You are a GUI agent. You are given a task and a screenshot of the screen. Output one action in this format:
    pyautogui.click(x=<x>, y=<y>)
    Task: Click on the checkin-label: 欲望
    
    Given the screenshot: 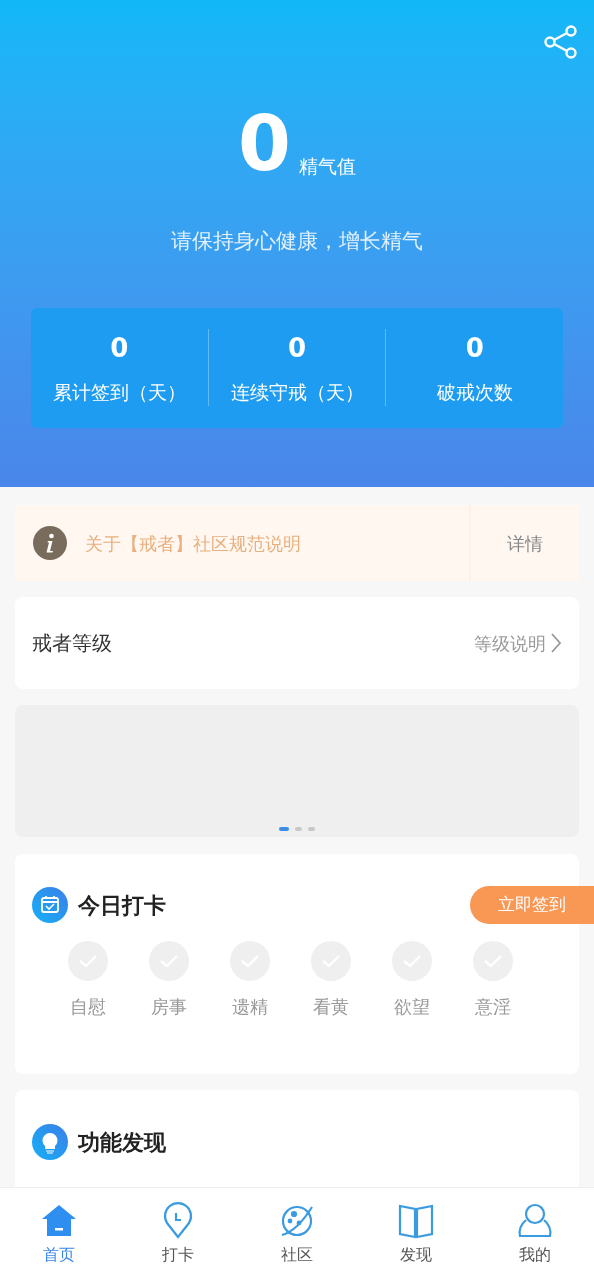 What is the action you would take?
    pyautogui.click(x=412, y=1007)
    